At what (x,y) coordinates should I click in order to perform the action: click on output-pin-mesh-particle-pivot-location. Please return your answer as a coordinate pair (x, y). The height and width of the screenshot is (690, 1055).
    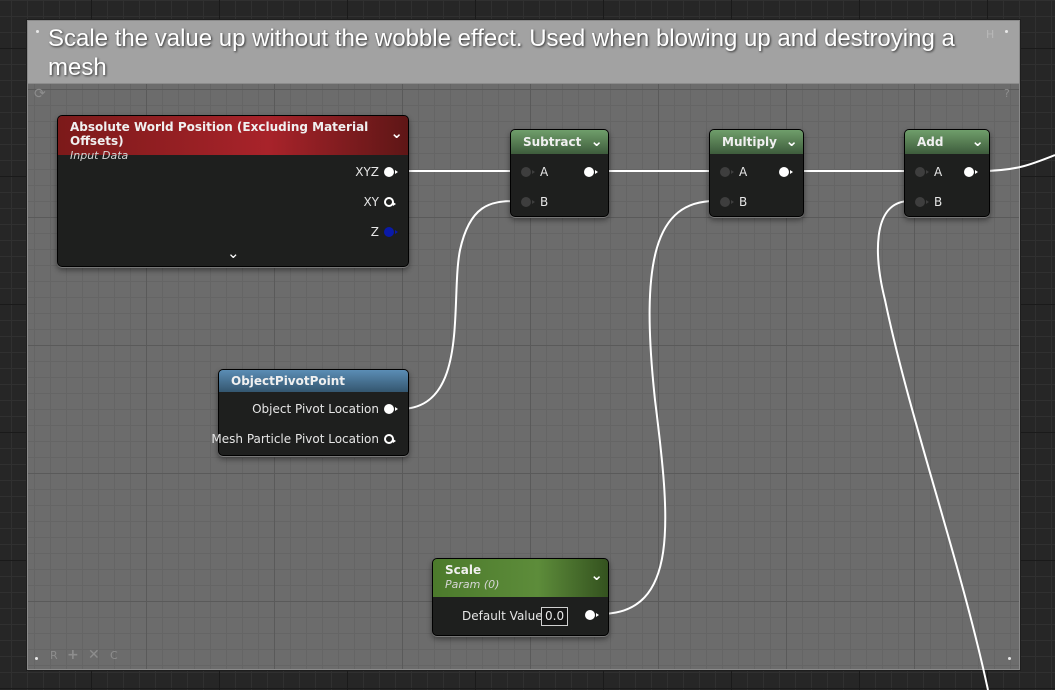
    Looking at the image, I should click on (390, 439).